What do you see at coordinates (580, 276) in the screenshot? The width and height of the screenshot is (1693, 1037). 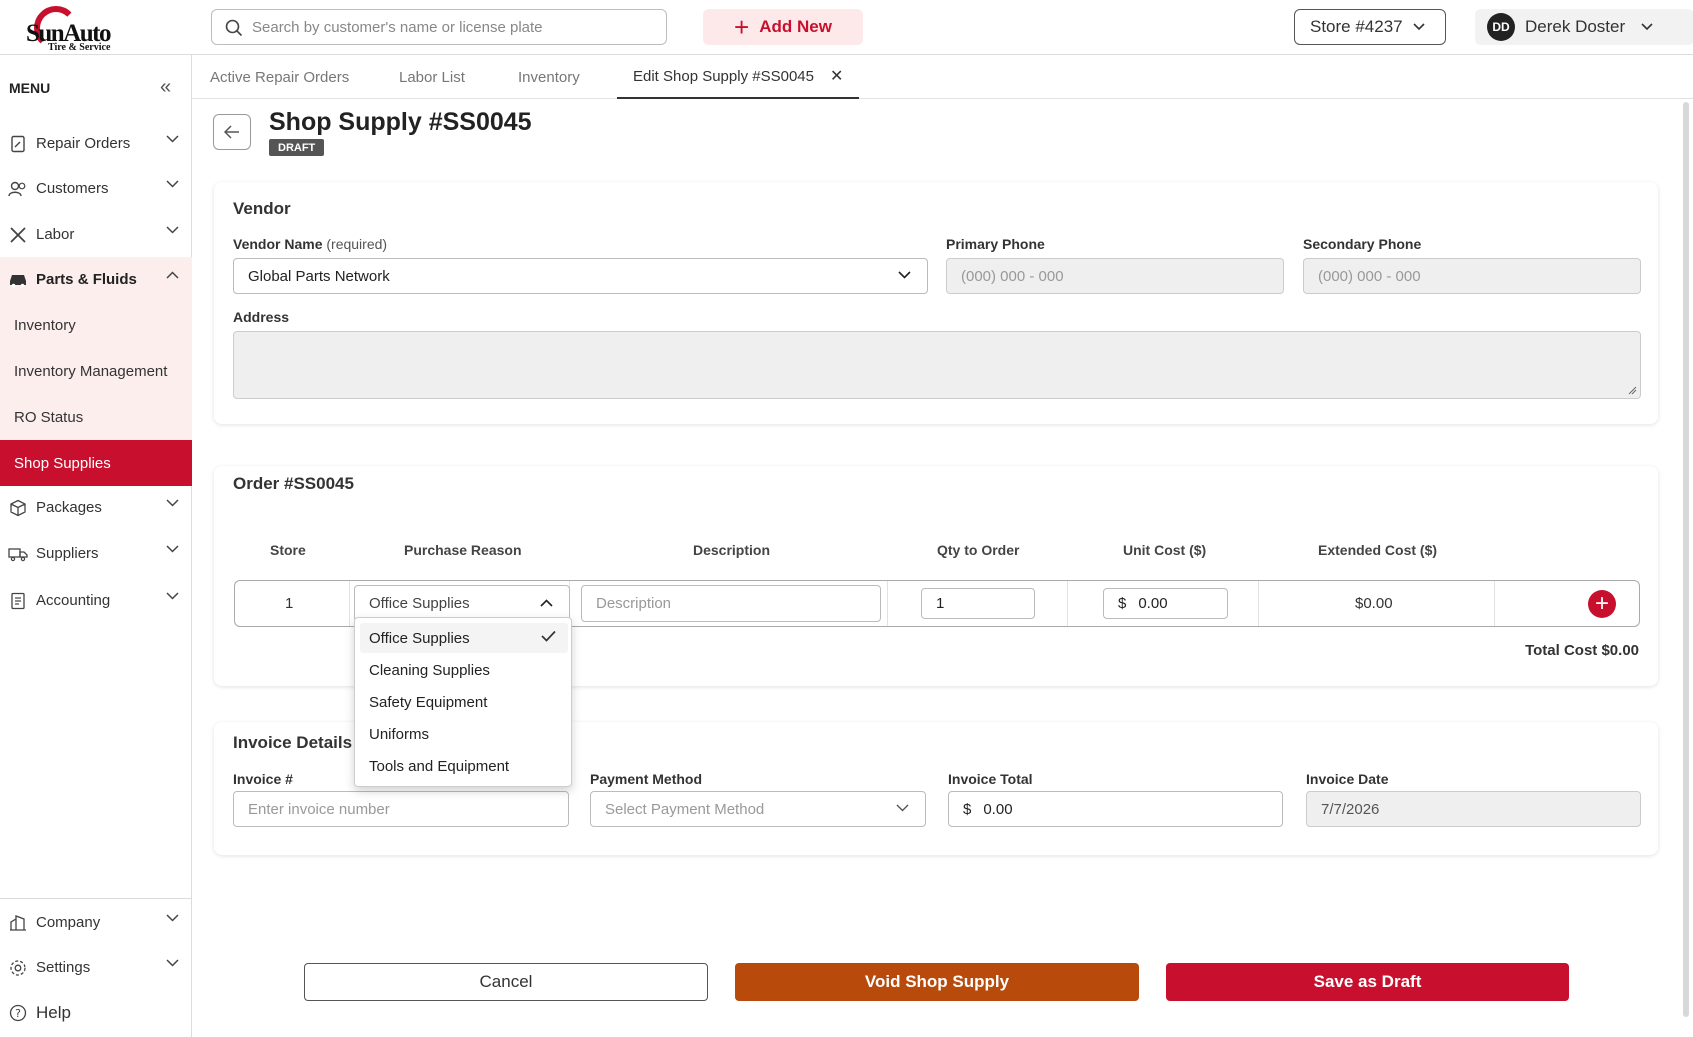 I see `vendor-name-select: Global Parts Network` at bounding box center [580, 276].